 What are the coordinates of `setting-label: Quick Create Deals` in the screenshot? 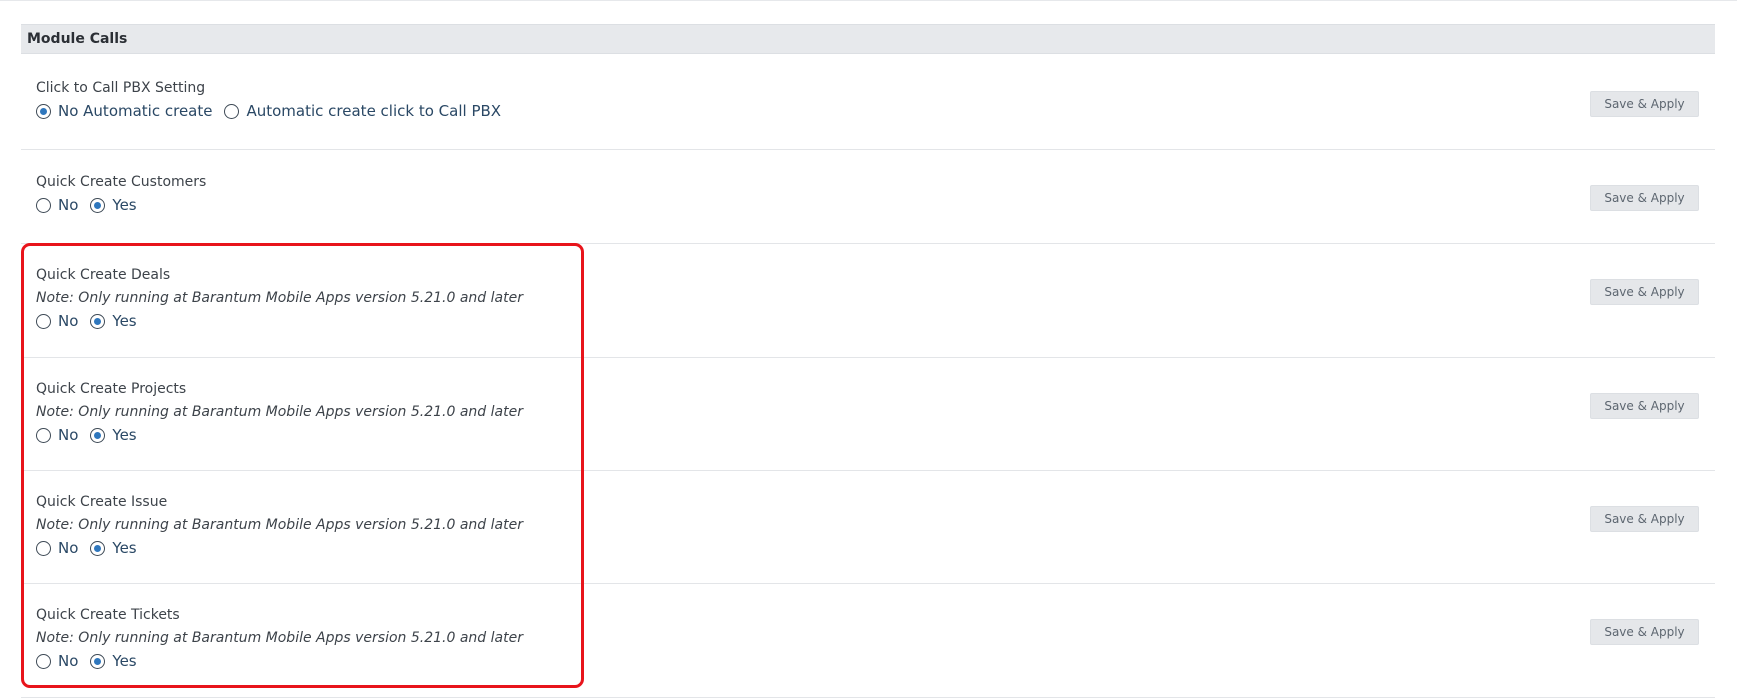 It's located at (103, 275).